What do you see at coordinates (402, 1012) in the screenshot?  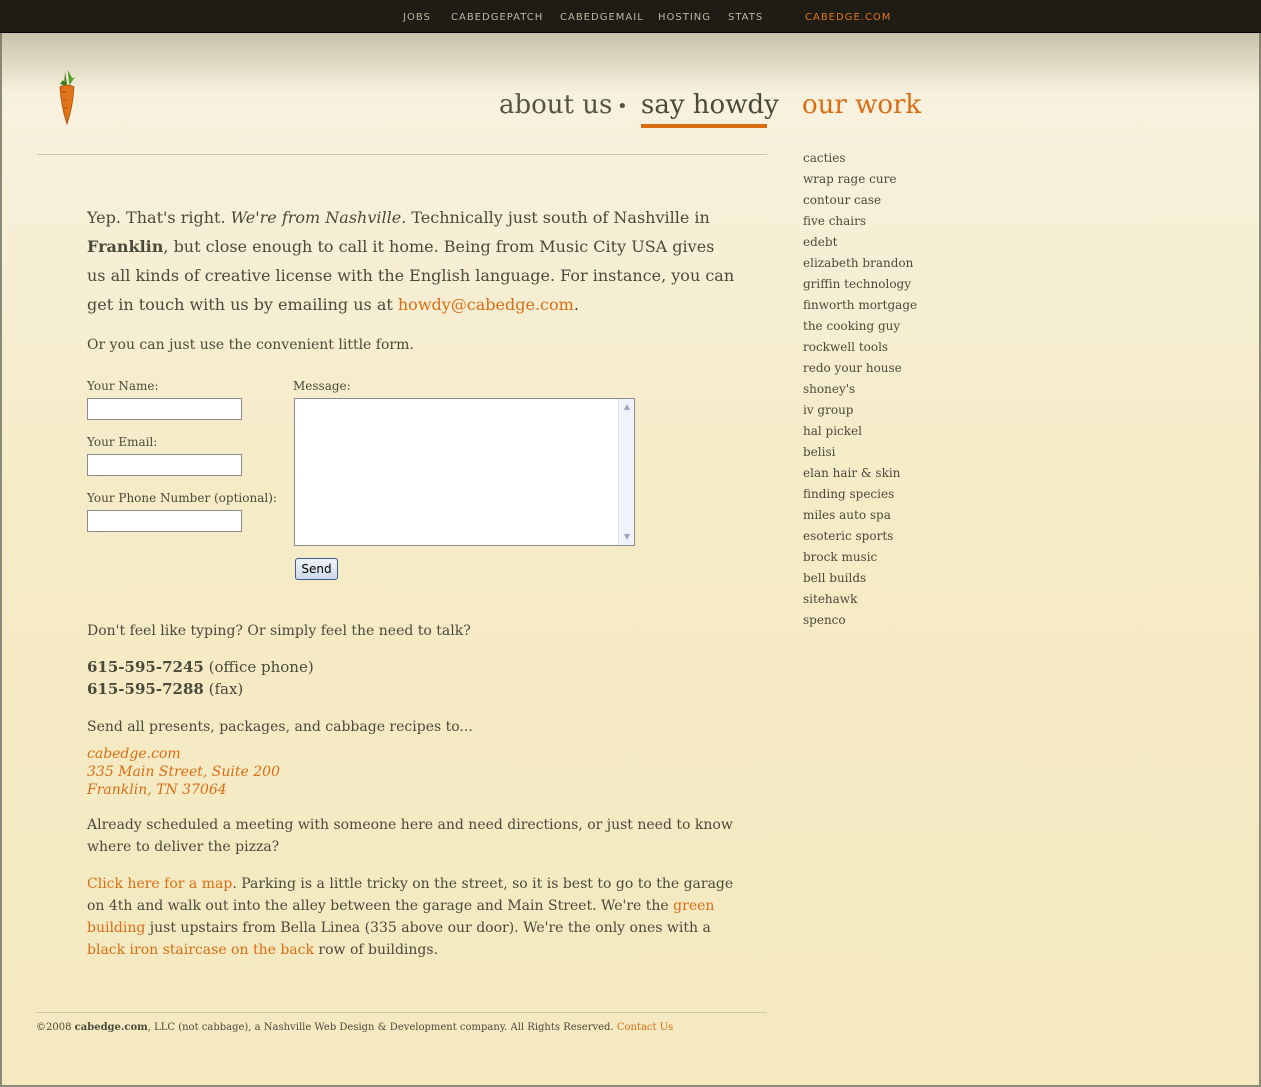 I see `footer-divider` at bounding box center [402, 1012].